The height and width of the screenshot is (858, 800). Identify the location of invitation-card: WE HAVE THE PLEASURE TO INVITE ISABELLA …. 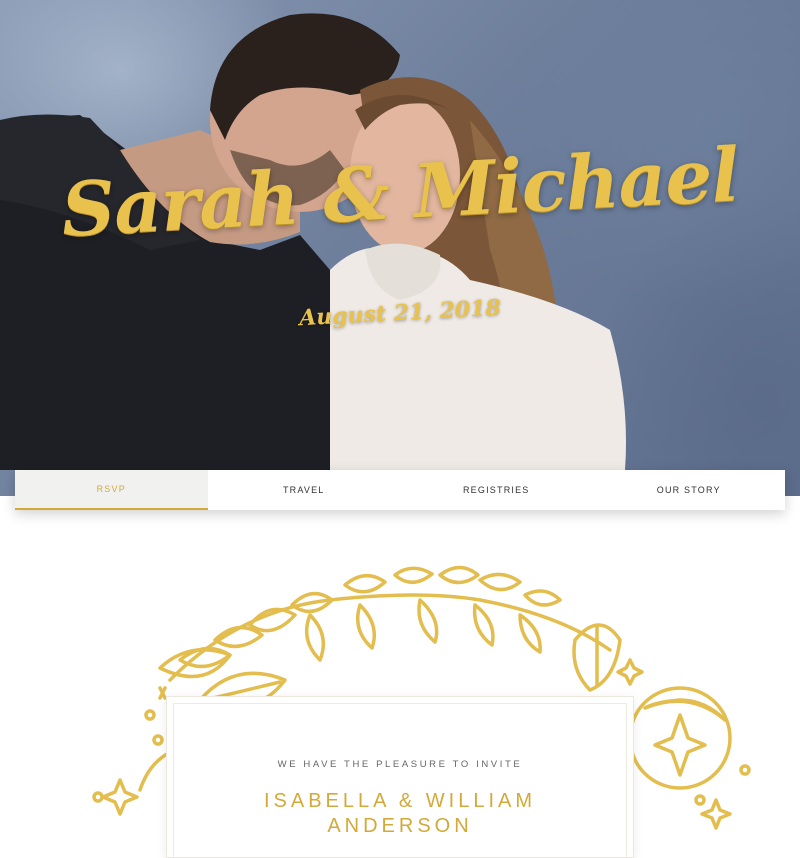
(400, 777).